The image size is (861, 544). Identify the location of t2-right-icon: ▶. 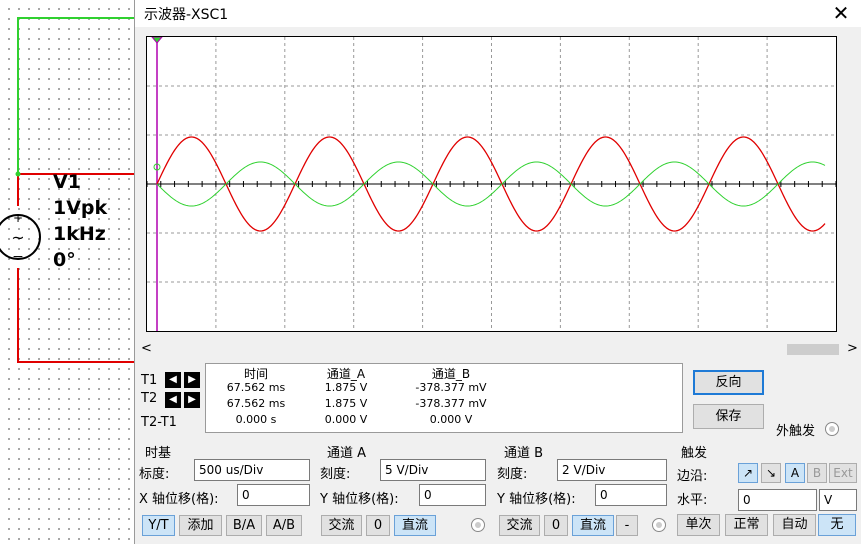
(192, 400).